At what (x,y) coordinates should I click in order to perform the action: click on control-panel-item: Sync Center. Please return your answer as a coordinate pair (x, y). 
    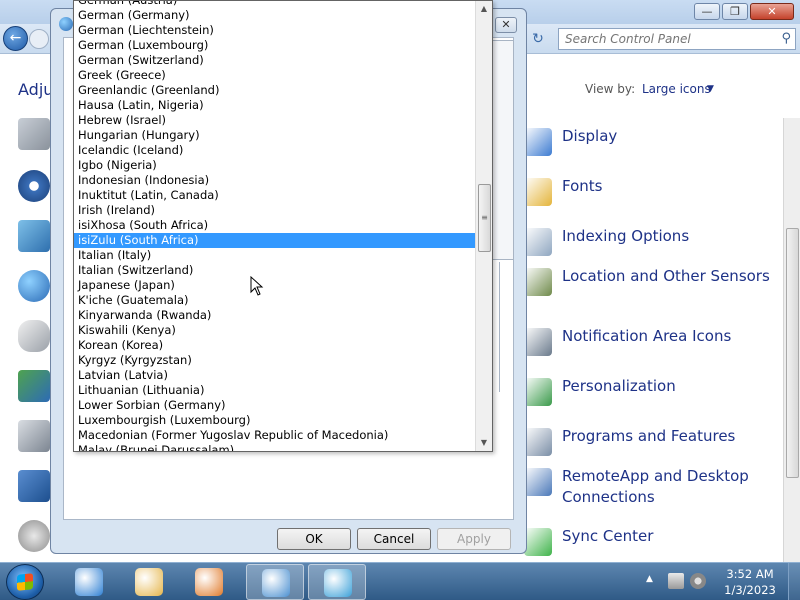
    Looking at the image, I should click on (648, 541).